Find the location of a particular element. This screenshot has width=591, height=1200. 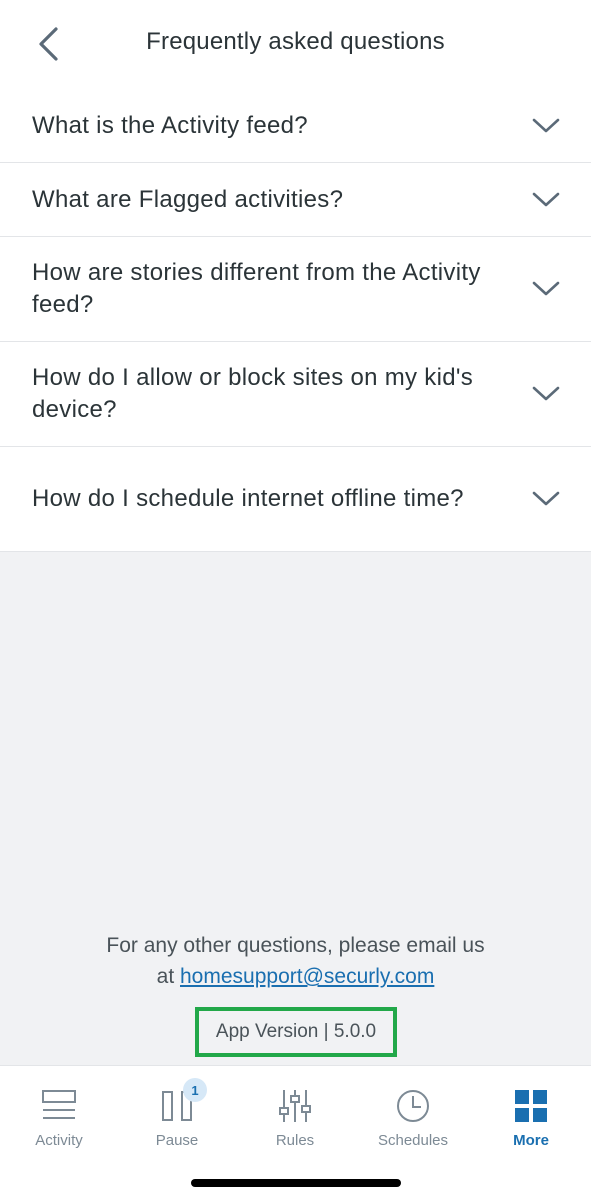

tab-label: Schedules is located at coordinates (413, 1140).